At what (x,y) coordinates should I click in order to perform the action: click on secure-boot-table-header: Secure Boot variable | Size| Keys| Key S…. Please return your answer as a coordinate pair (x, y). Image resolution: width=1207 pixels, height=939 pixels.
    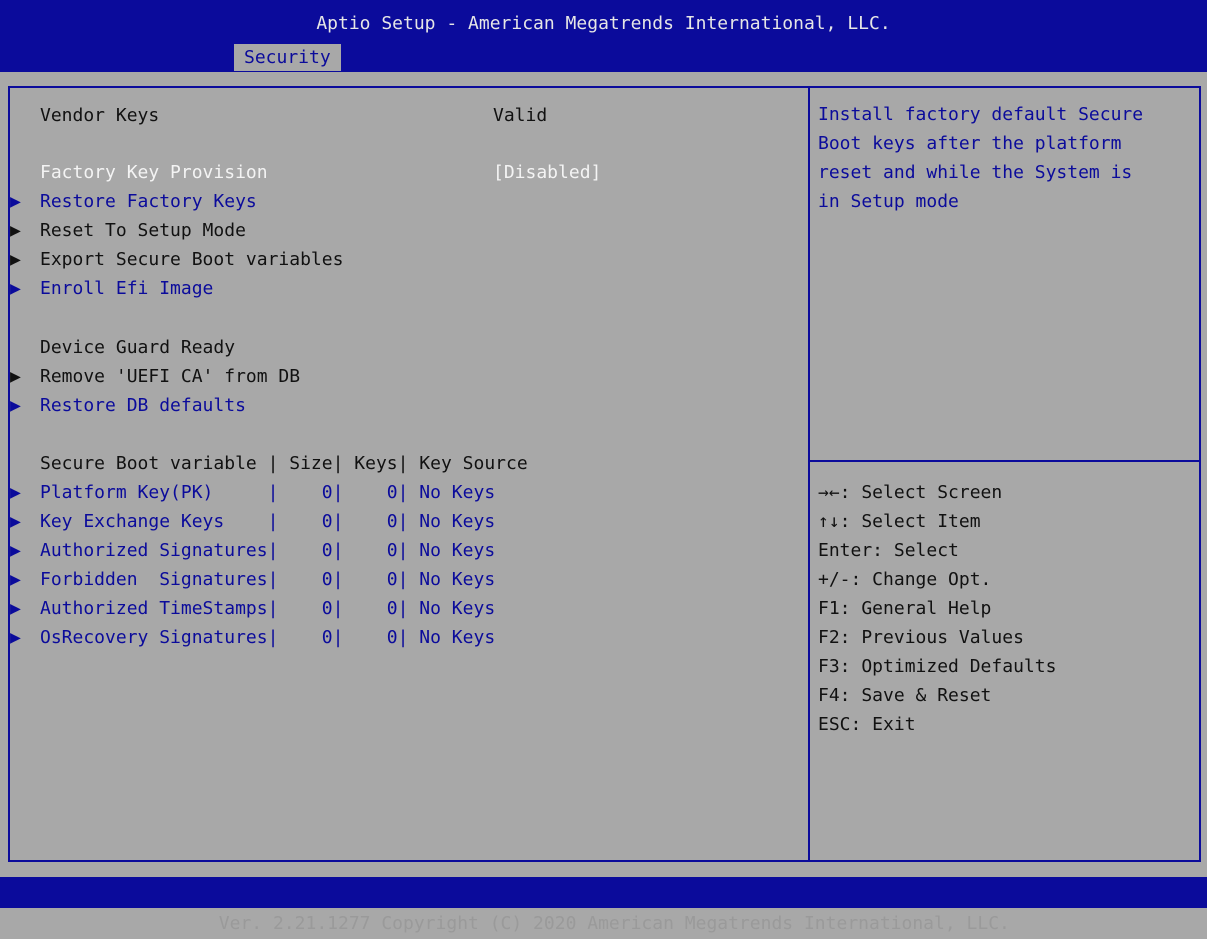
    Looking at the image, I should click on (269, 464).